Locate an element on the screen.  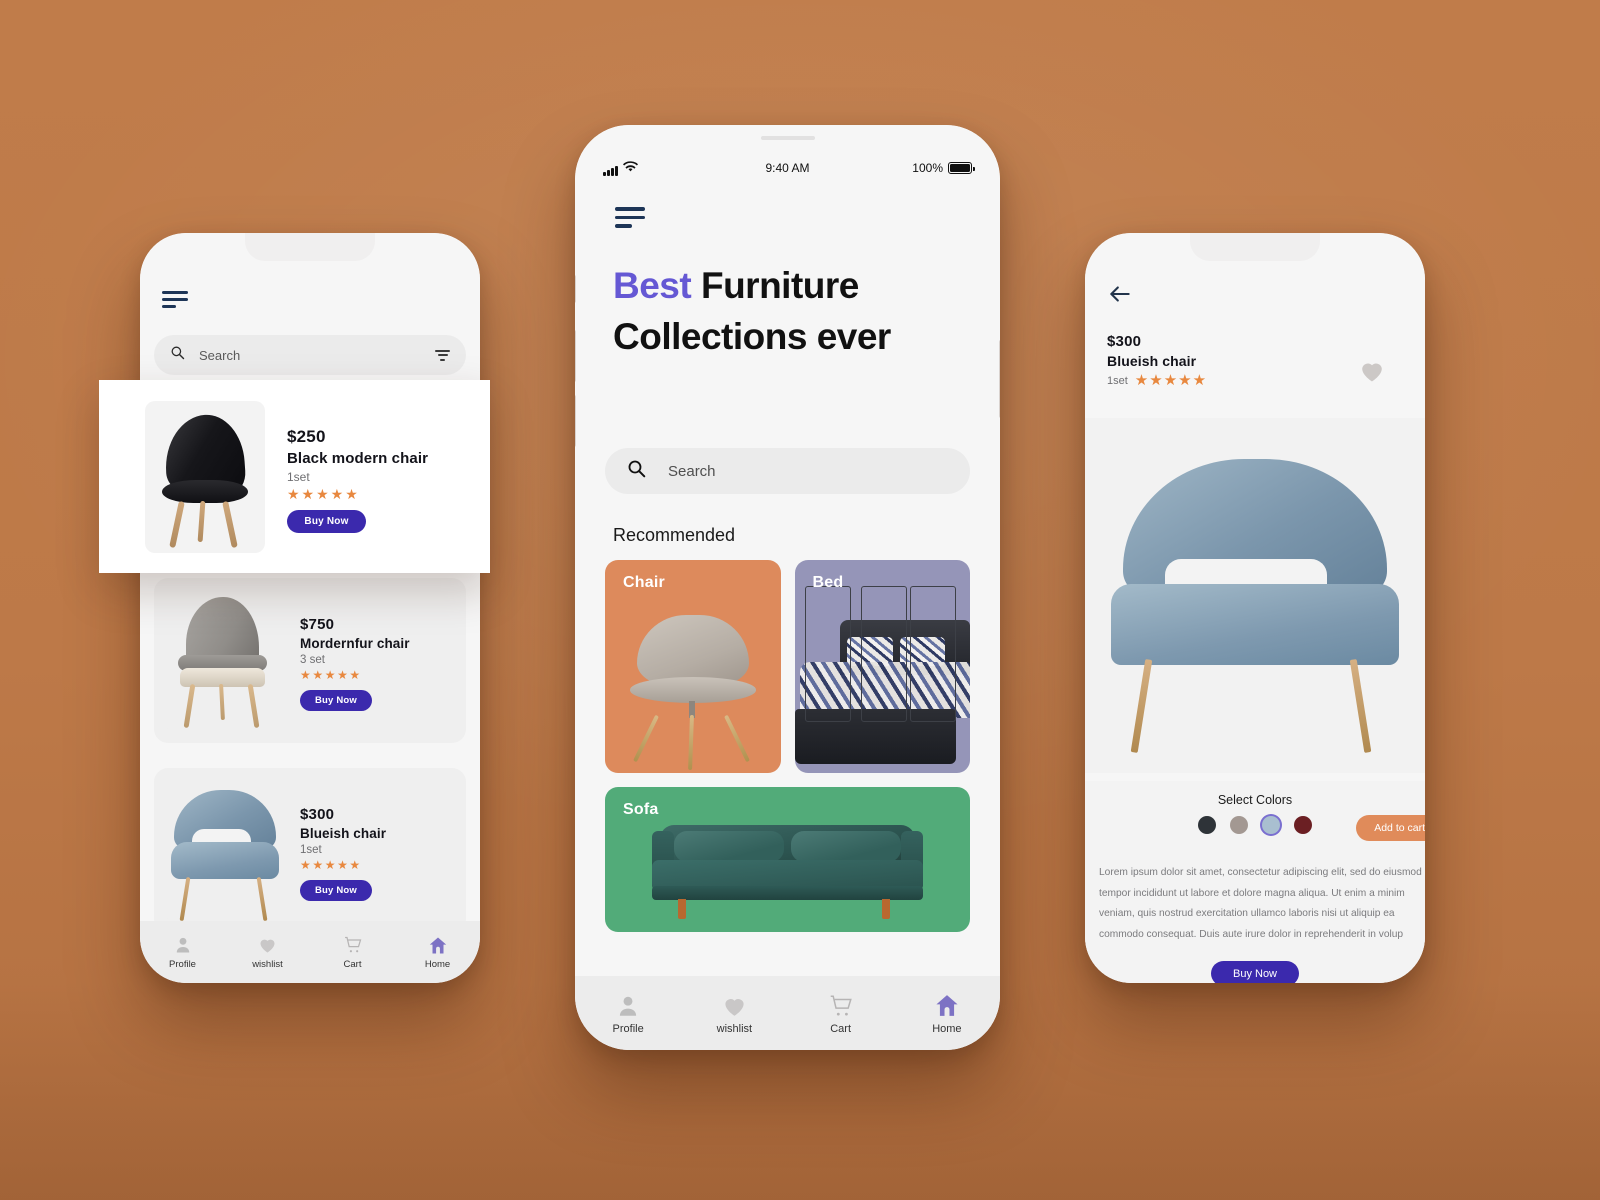
product-name: Mordernfur chair is located at coordinates (355, 643).